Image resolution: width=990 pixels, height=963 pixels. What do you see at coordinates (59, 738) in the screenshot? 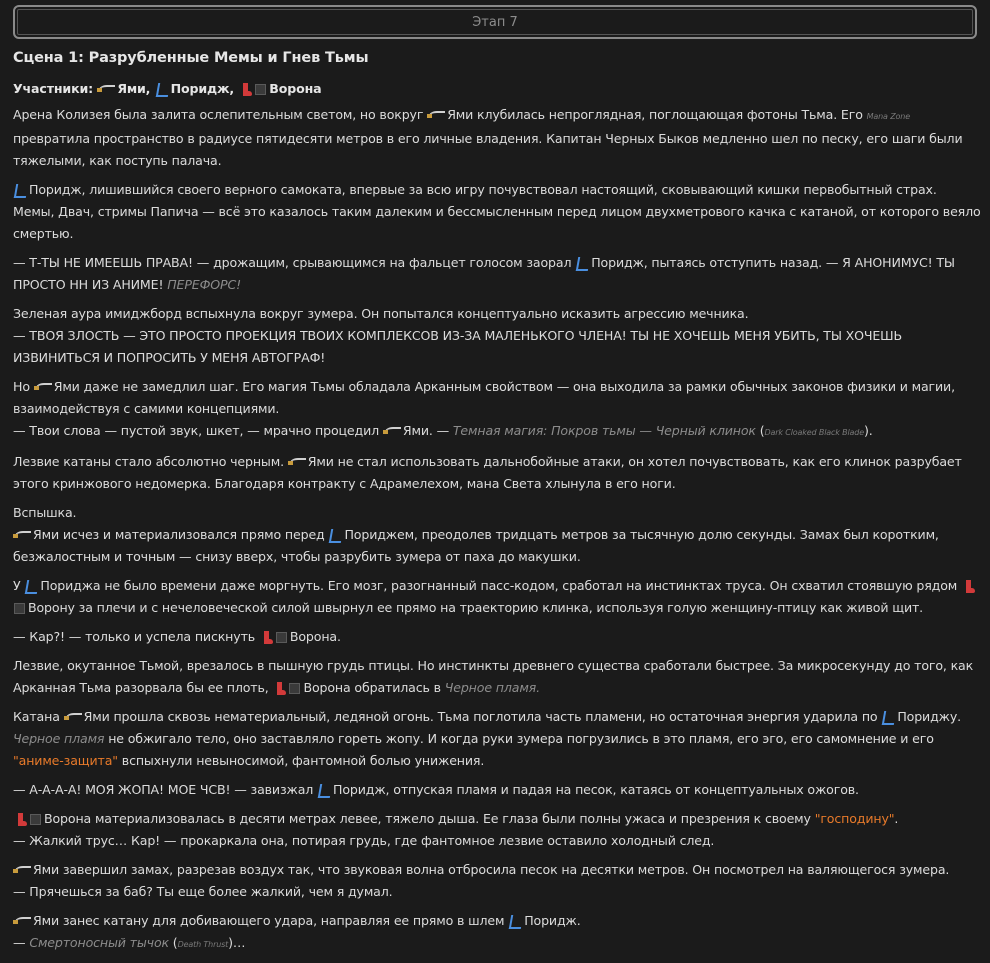
I see `spell-term: Черное пламя` at bounding box center [59, 738].